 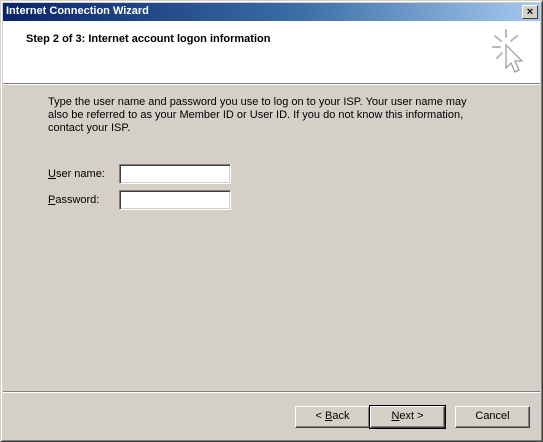 I want to click on back-button: < Back, so click(x=332, y=417).